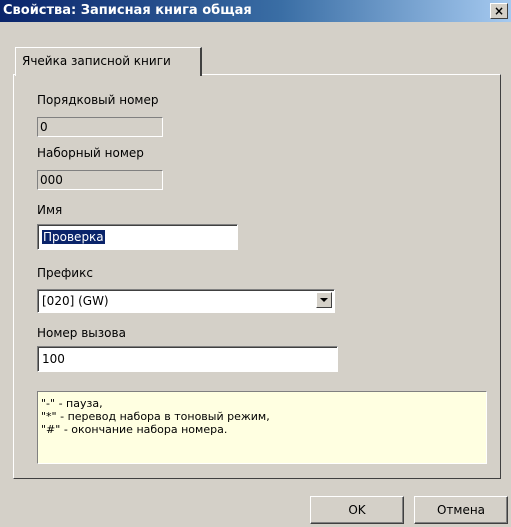 Image resolution: width=511 pixels, height=527 pixels. I want to click on name-input-value: Проверка, so click(73, 237).